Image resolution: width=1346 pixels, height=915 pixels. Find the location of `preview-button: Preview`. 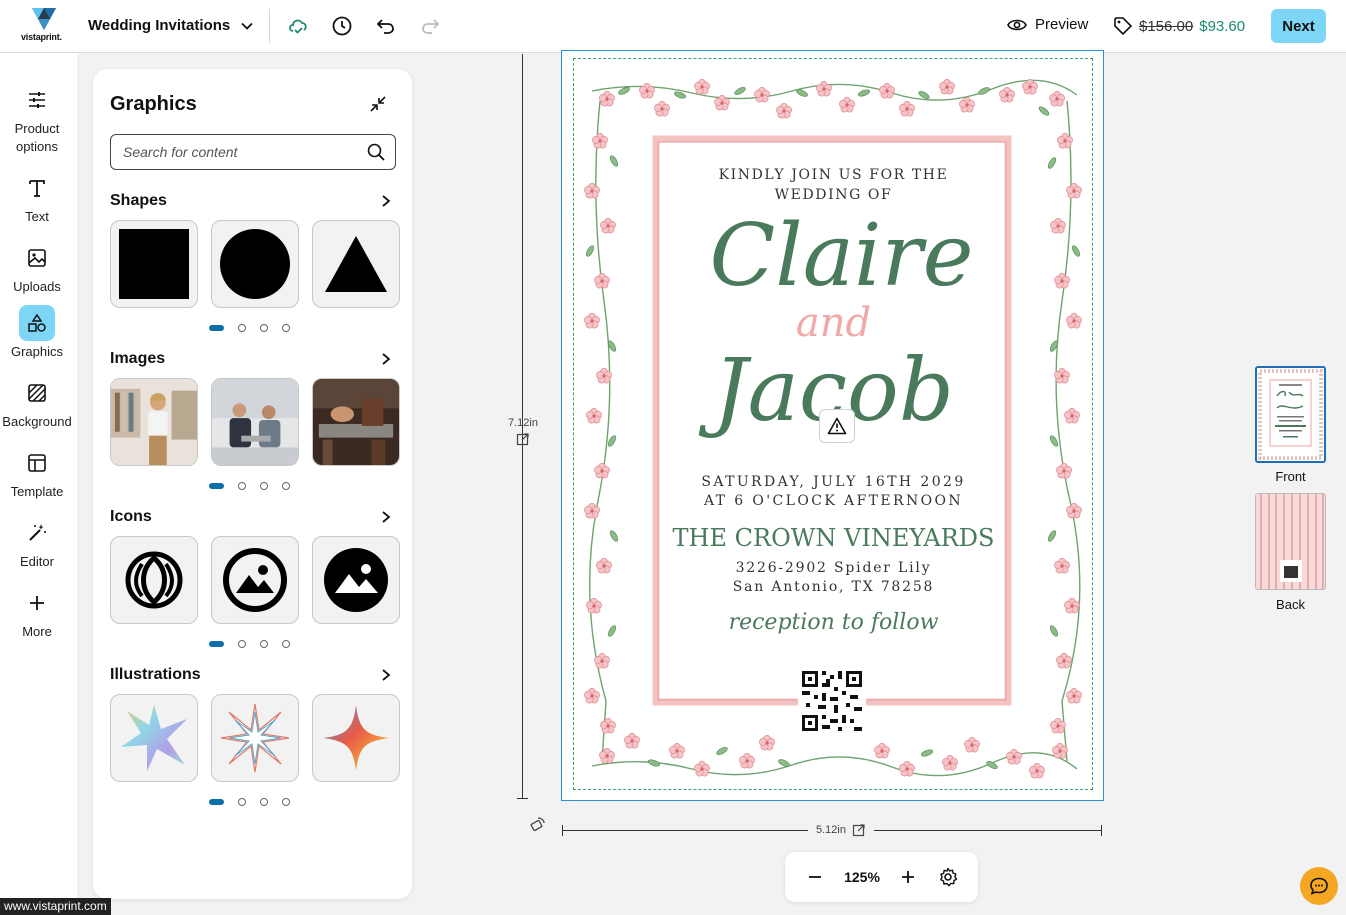

preview-button: Preview is located at coordinates (1047, 24).